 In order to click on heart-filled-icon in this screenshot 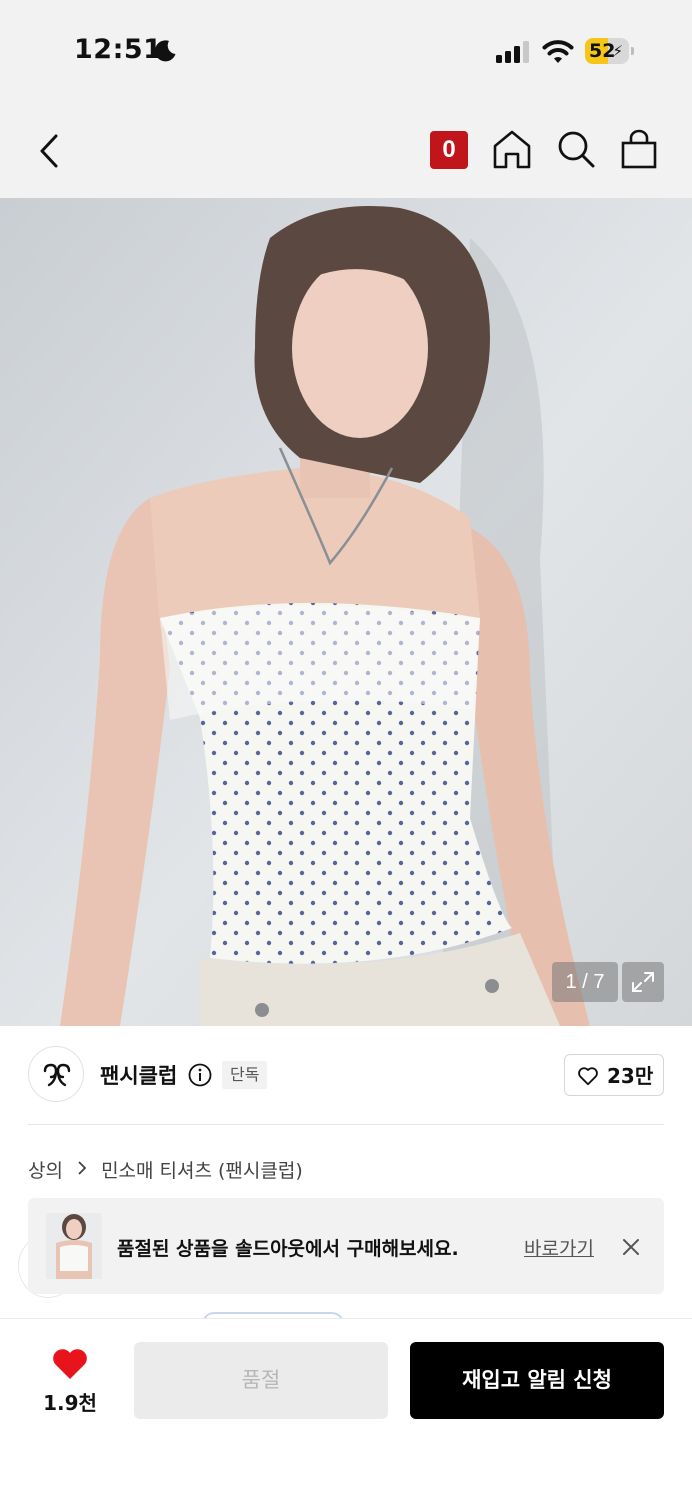, I will do `click(70, 1364)`.